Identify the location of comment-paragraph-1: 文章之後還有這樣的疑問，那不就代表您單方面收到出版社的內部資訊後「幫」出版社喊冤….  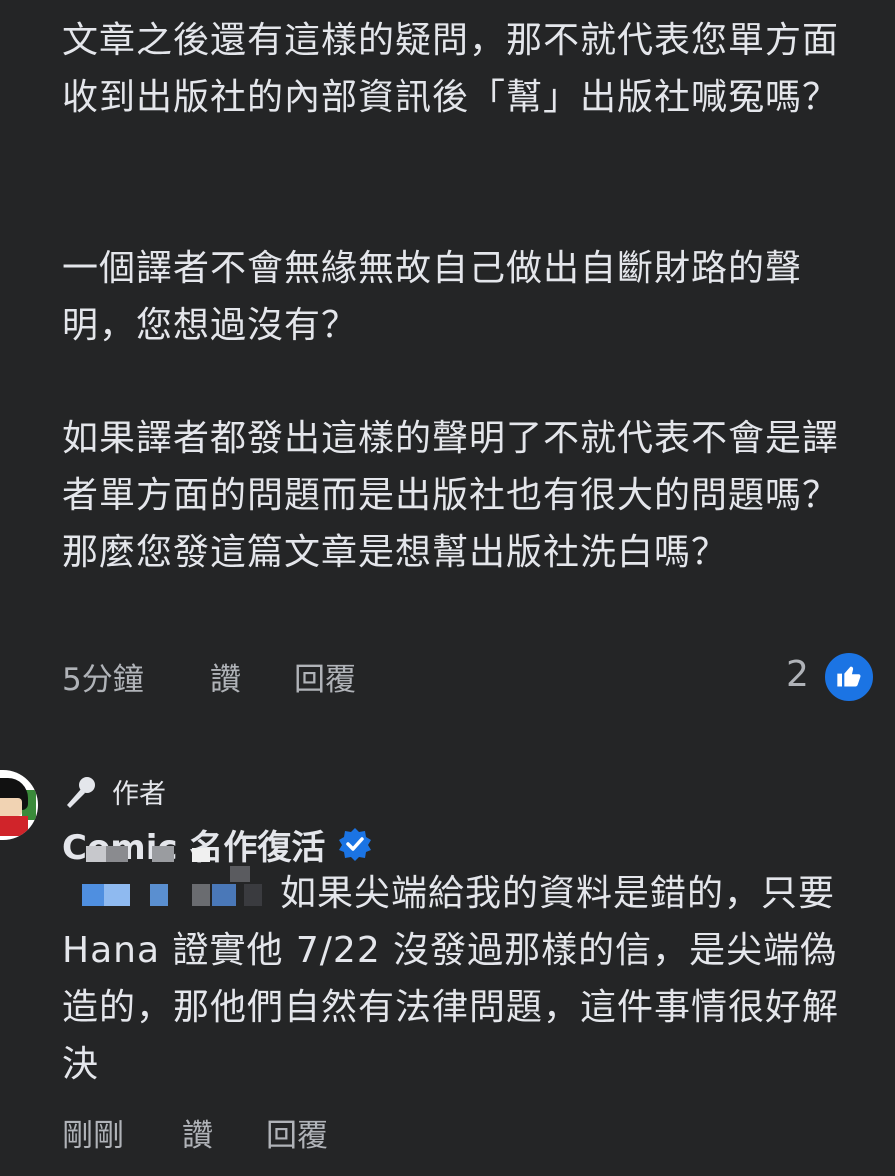
(451, 69).